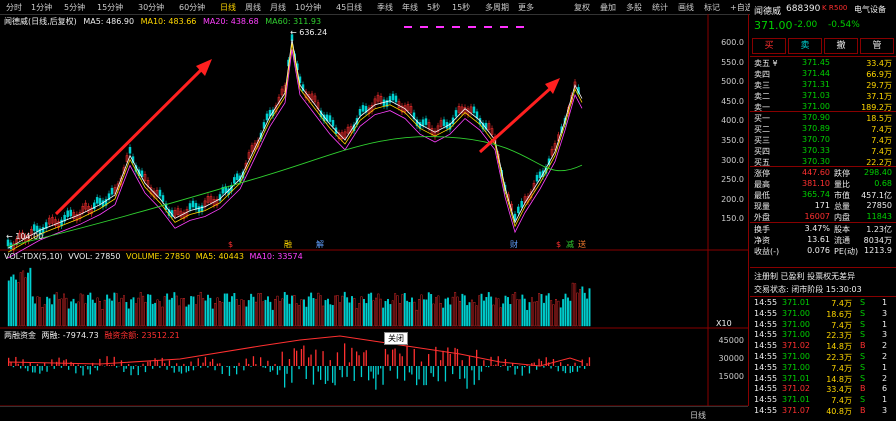  What do you see at coordinates (862, 334) in the screenshot?
I see `tick-side: S` at bounding box center [862, 334].